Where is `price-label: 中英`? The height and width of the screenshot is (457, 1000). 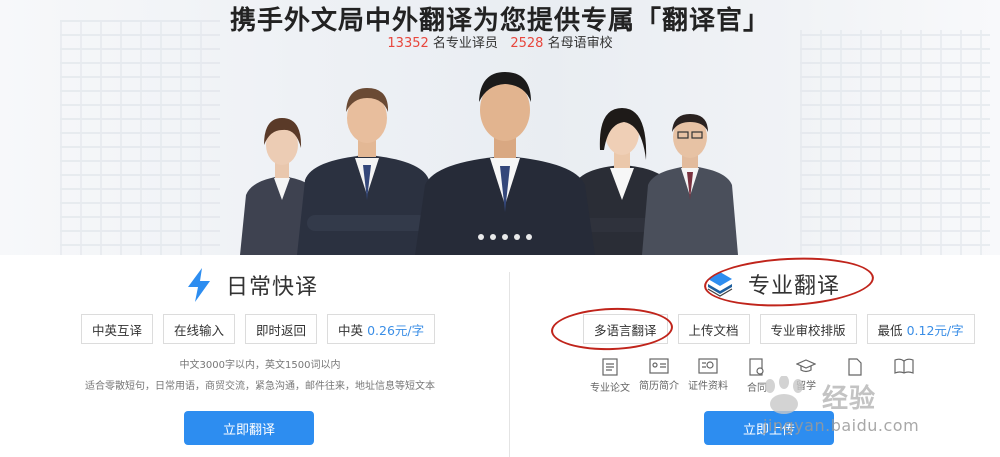
price-label: 中英 is located at coordinates (351, 330).